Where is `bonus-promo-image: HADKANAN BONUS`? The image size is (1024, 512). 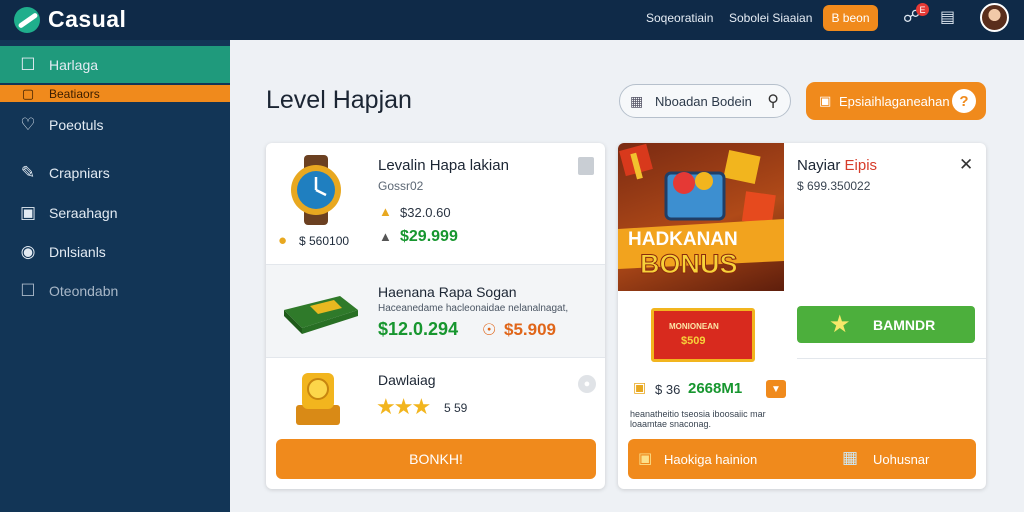
bonus-promo-image: HADKANAN BONUS is located at coordinates (701, 217).